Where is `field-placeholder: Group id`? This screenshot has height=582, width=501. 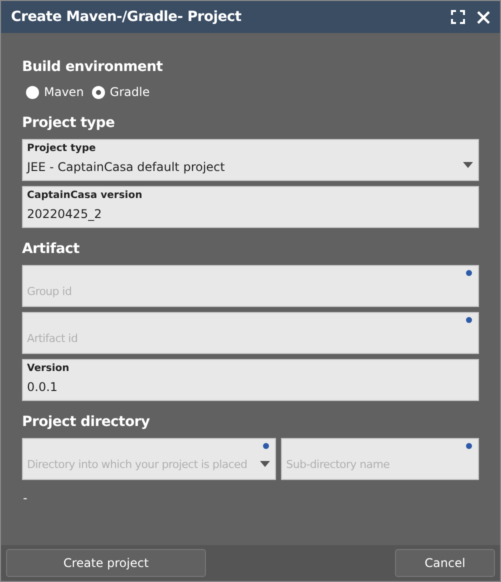 field-placeholder: Group id is located at coordinates (49, 291).